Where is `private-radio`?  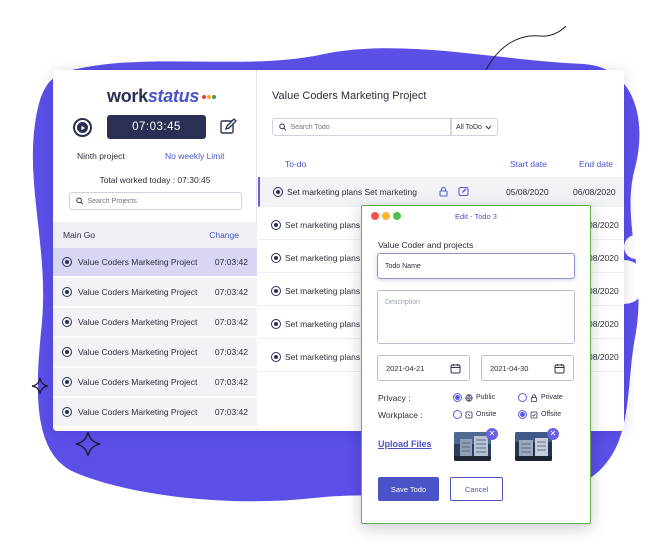
private-radio is located at coordinates (522, 397).